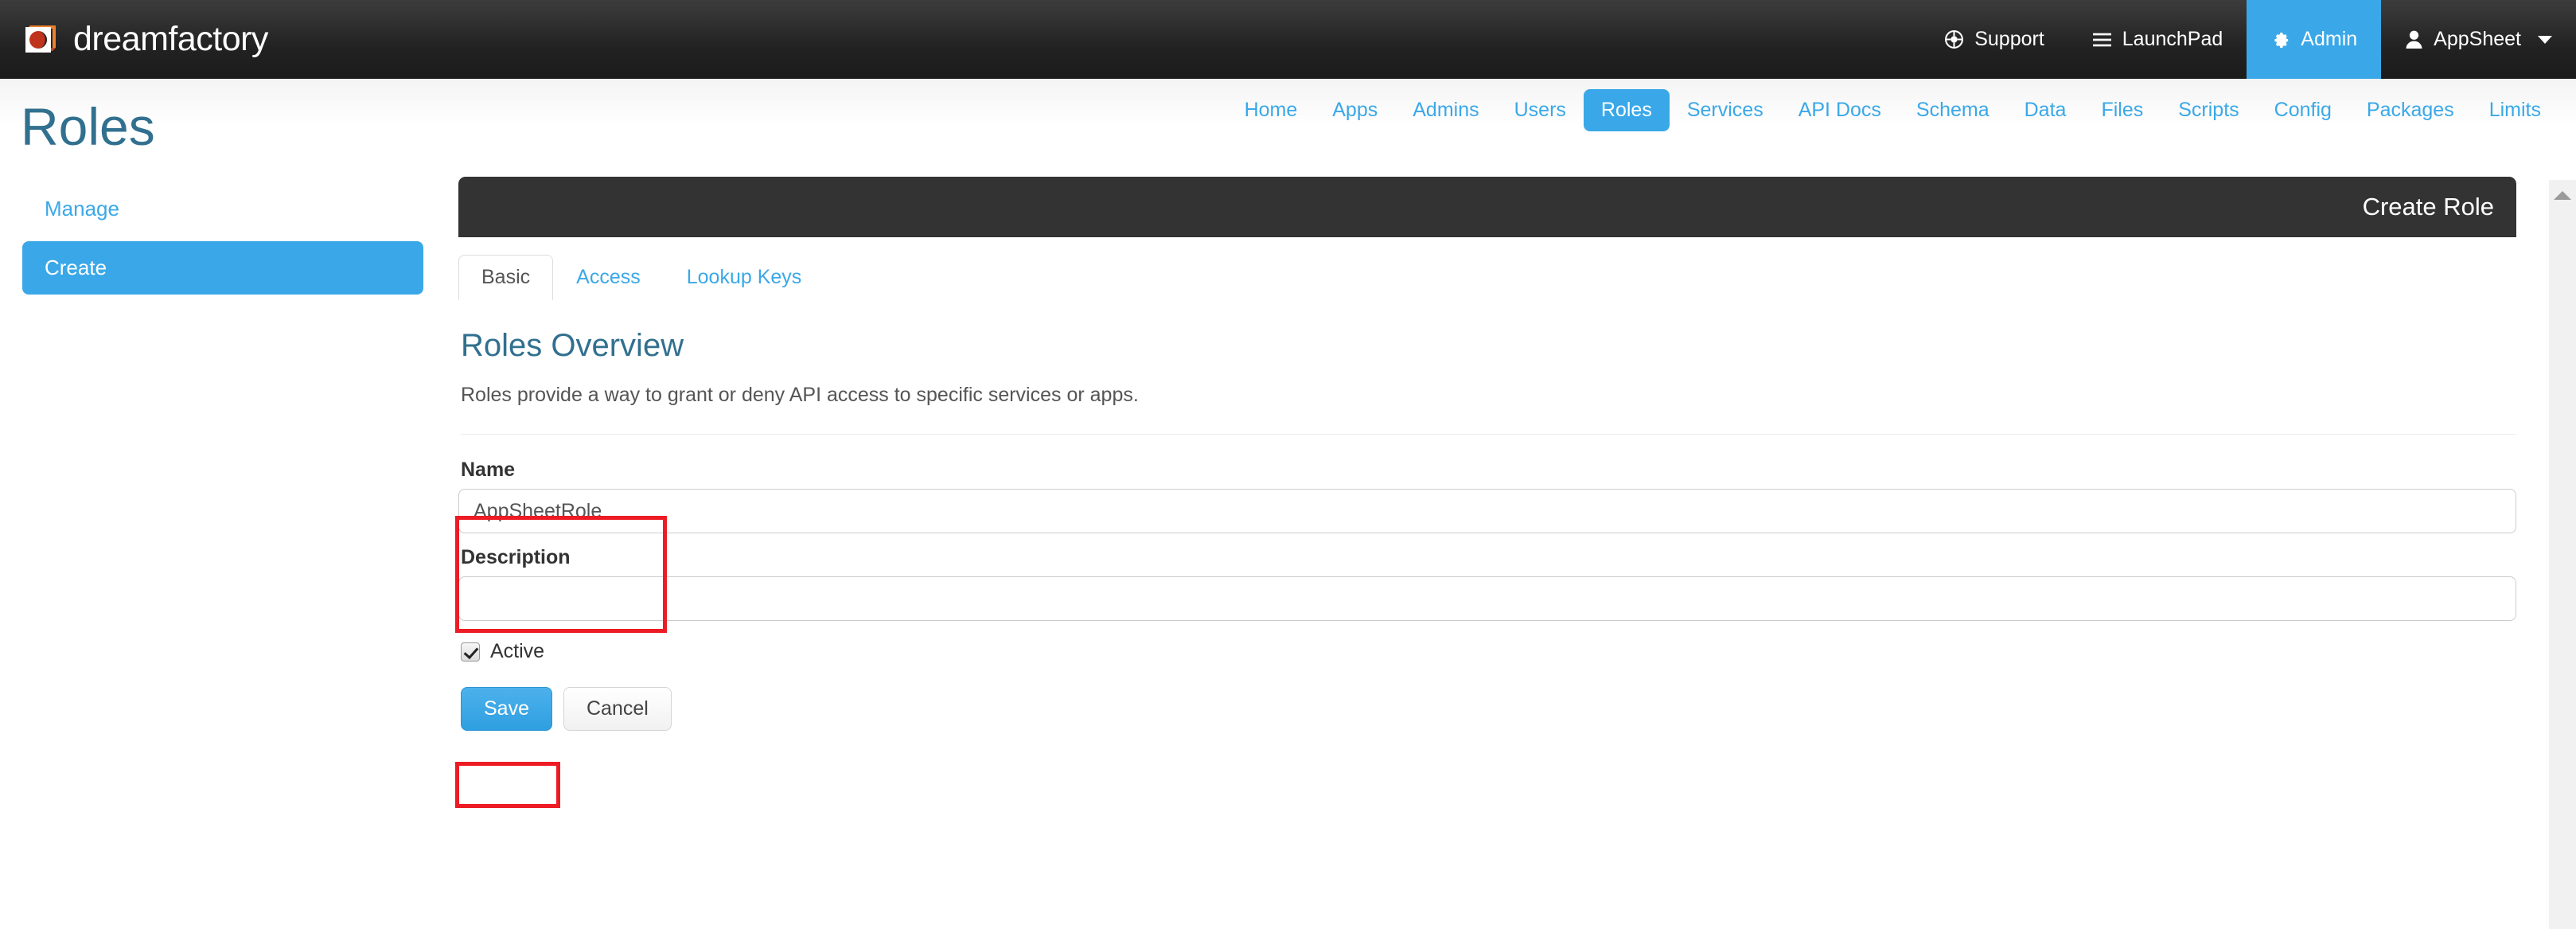 This screenshot has height=929, width=2576. I want to click on active-checkbox-row: Active, so click(502, 651).